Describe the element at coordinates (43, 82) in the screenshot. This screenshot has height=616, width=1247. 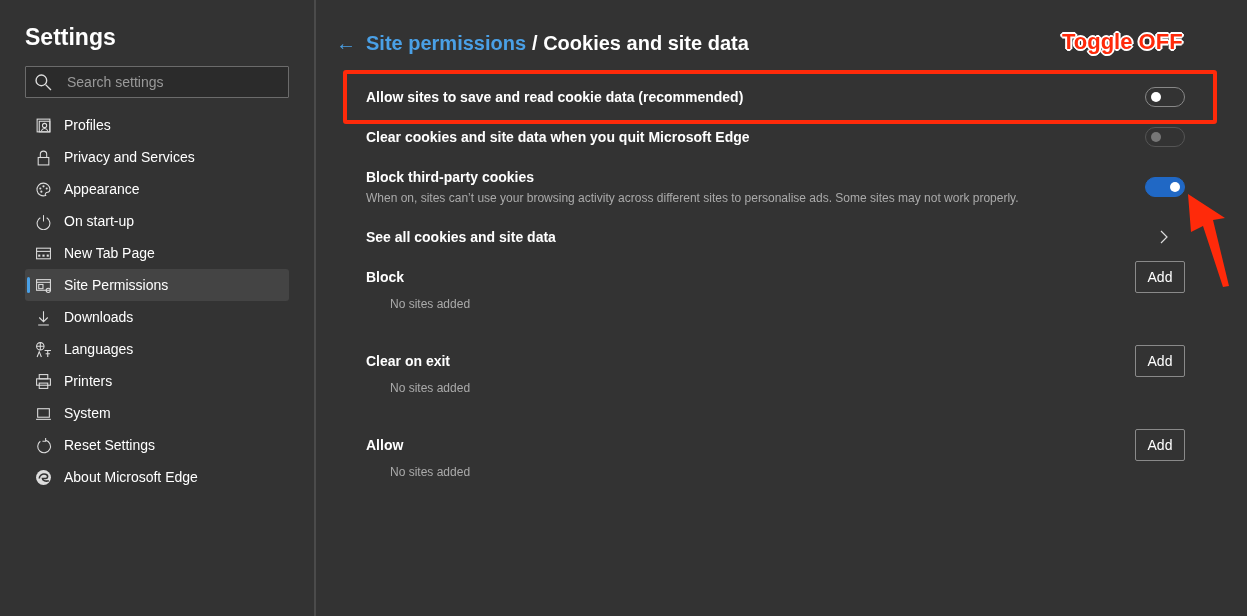
I see `search-icon` at that location.